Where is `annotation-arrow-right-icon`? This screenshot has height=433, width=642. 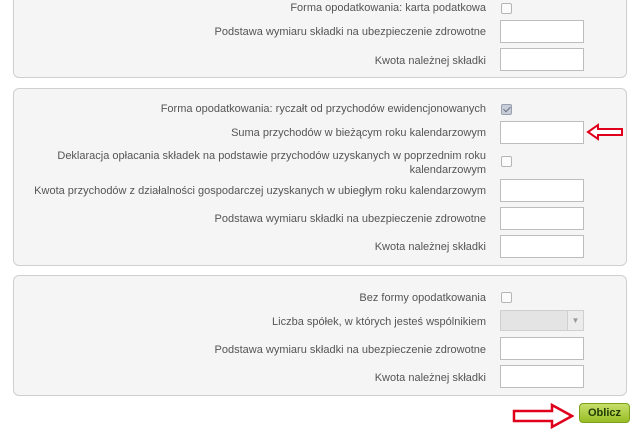 annotation-arrow-right-icon is located at coordinates (543, 416).